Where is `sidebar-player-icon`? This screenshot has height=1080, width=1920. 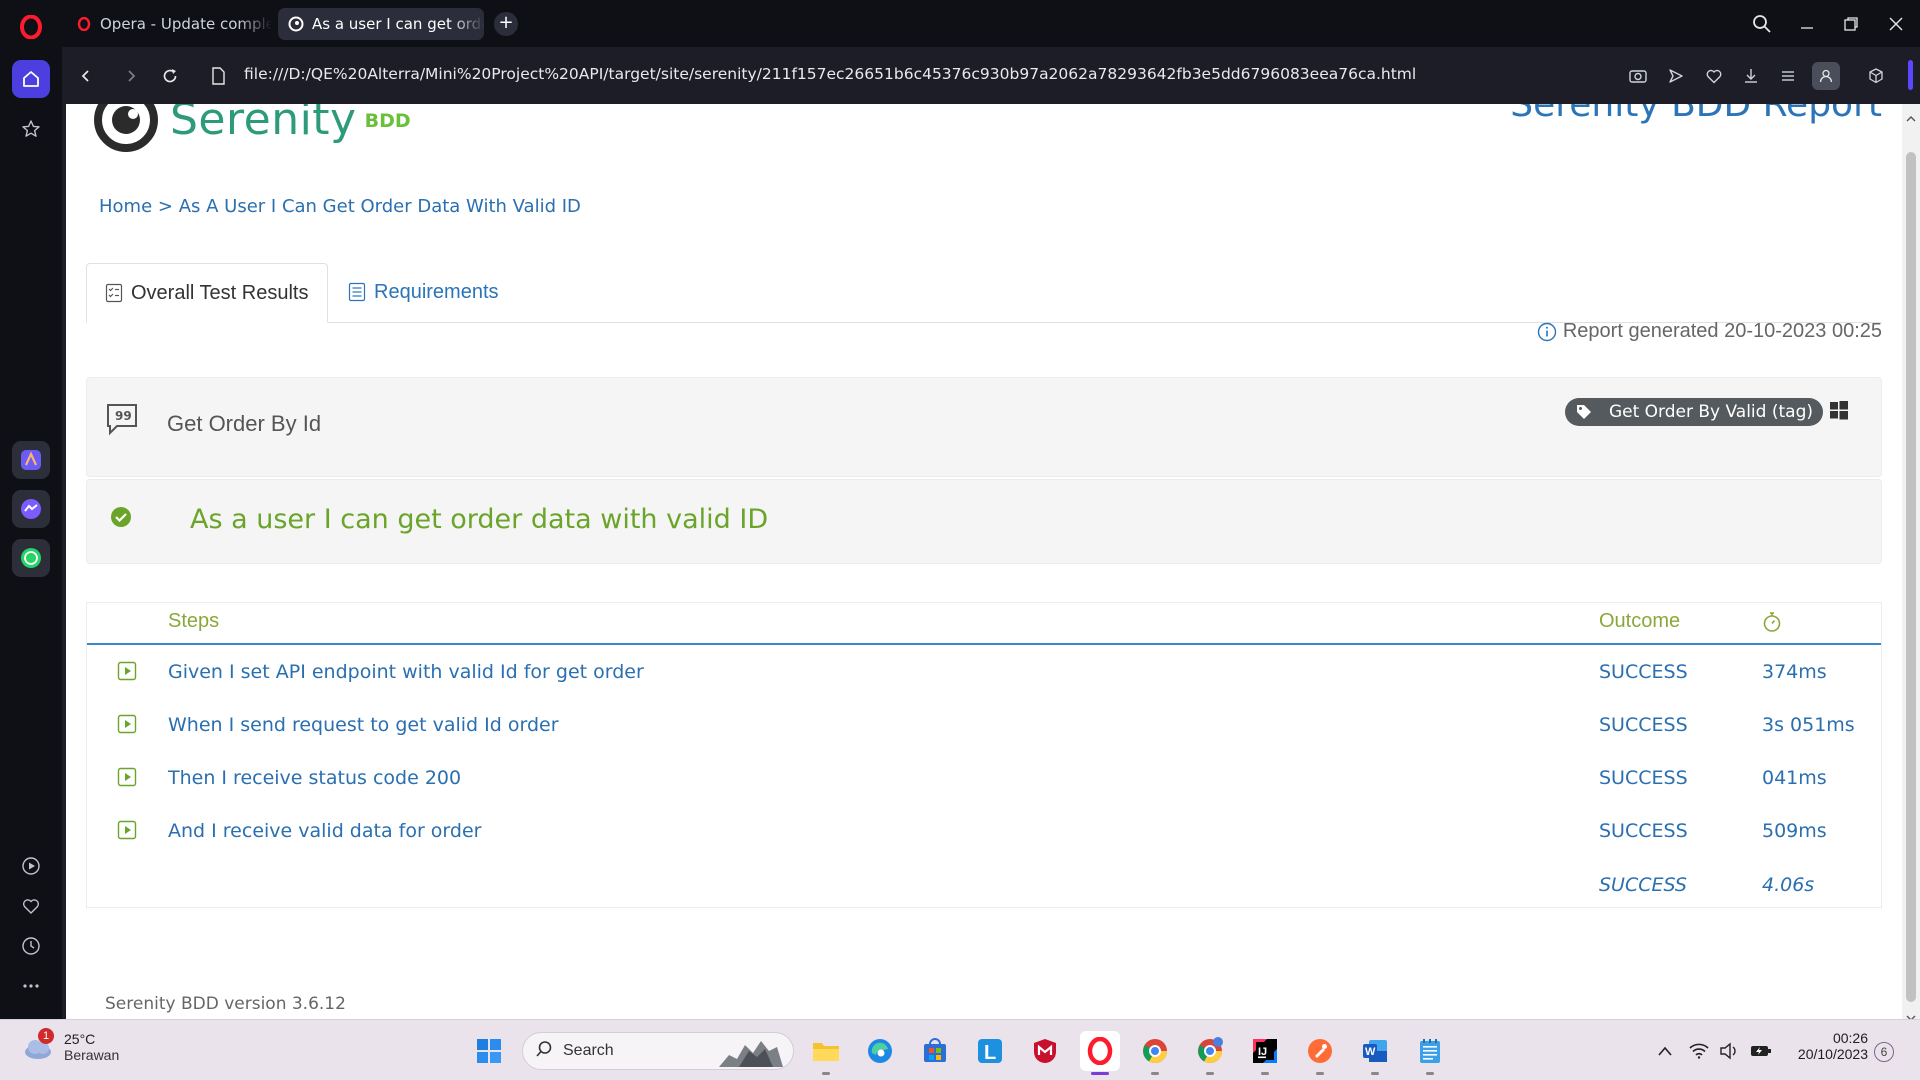 sidebar-player-icon is located at coordinates (31, 866).